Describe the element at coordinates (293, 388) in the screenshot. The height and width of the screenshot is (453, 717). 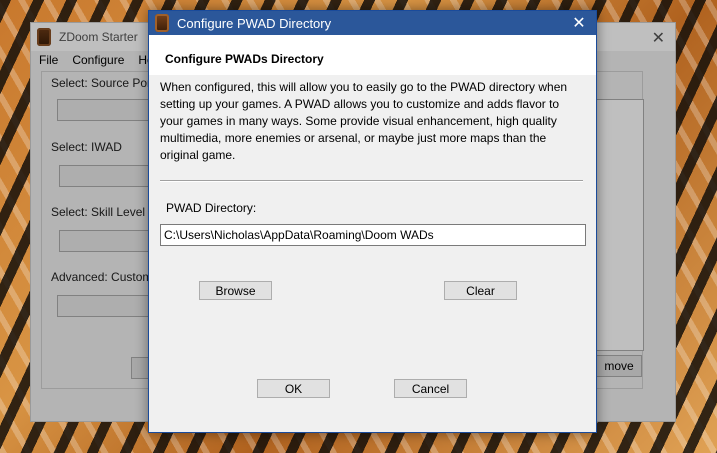
I see `ok-button: OK` at that location.